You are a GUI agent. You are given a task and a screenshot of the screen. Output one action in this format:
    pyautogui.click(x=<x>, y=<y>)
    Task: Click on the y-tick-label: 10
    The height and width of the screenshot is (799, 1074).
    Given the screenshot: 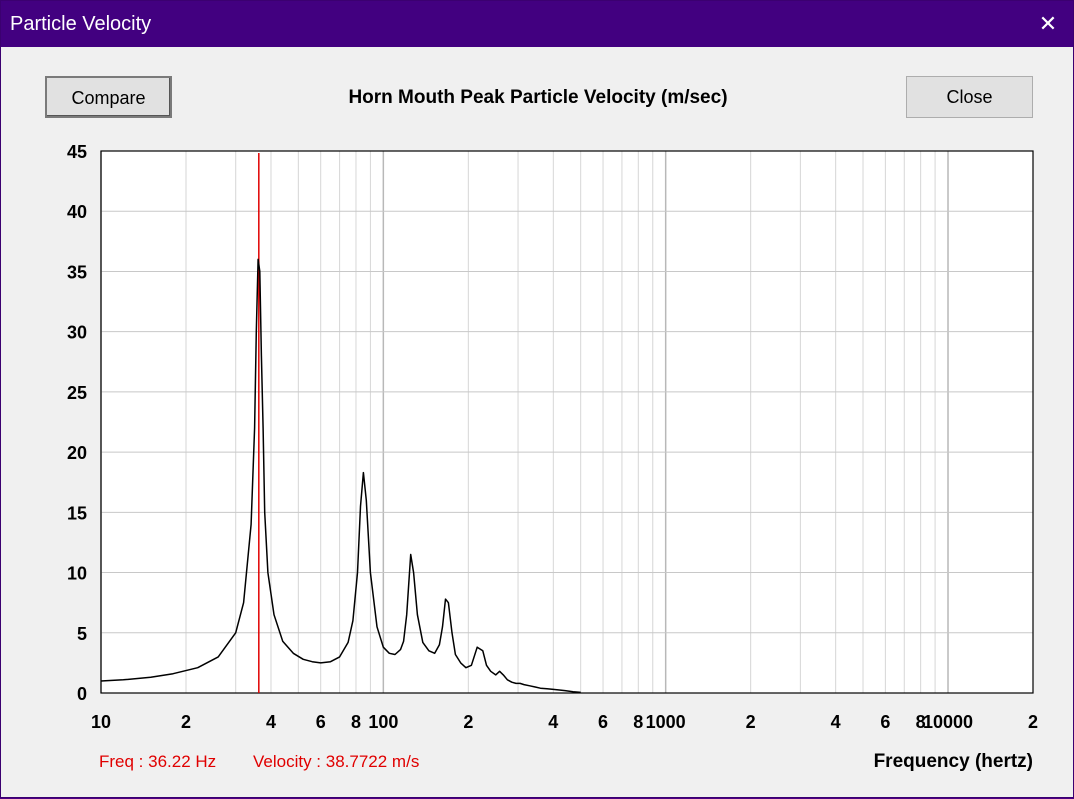 What is the action you would take?
    pyautogui.click(x=77, y=574)
    